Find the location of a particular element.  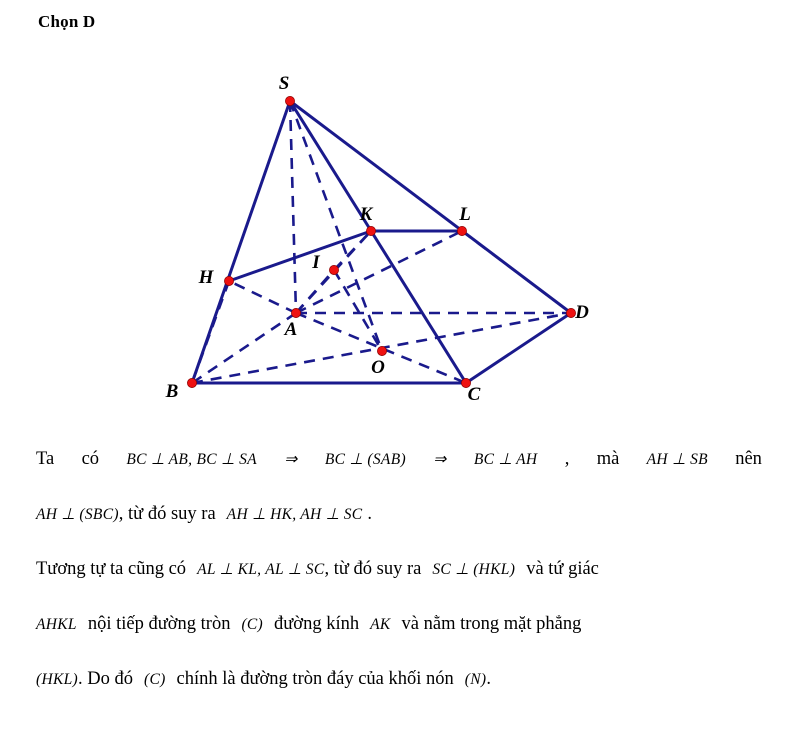

edge-AI is located at coordinates (315, 291).